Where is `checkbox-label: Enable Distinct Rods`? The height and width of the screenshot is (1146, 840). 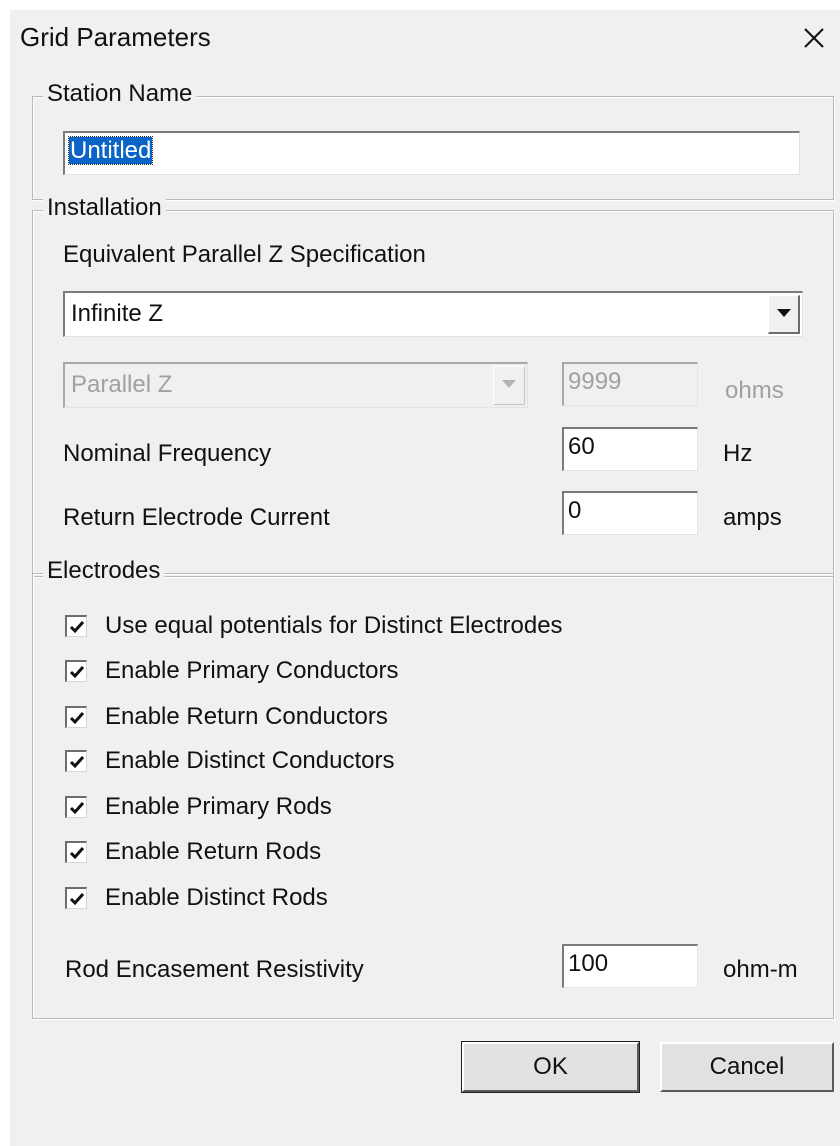 checkbox-label: Enable Distinct Rods is located at coordinates (216, 897).